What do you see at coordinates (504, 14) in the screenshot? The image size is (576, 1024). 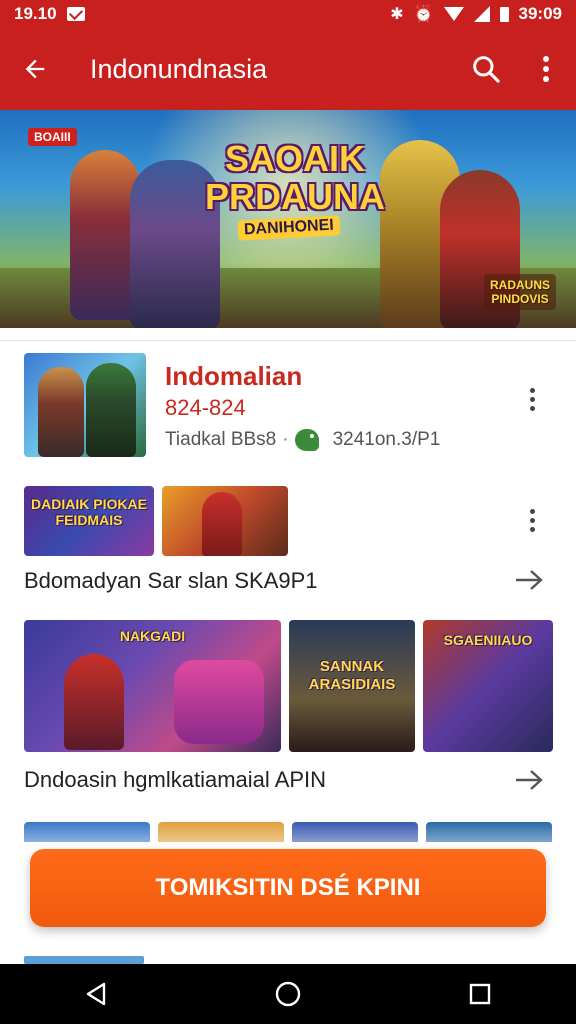 I see `battery-icon` at bounding box center [504, 14].